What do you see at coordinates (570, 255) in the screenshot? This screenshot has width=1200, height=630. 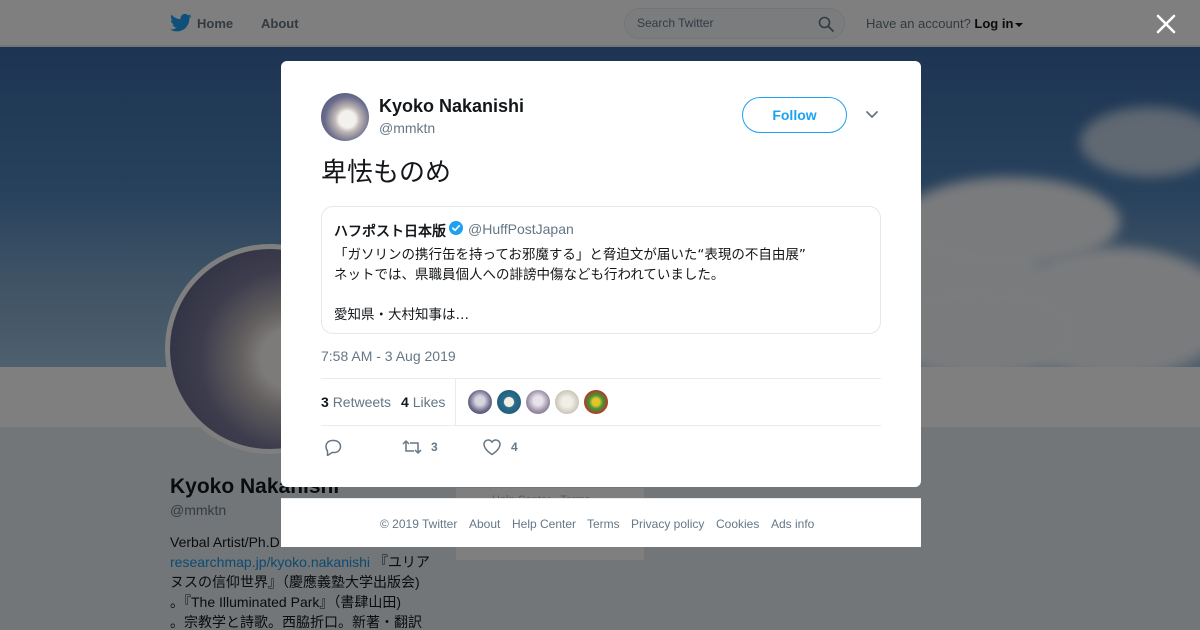 I see `quoted-text-line: 「ガソリンの携行缶を持ってお邪魔する」と脅迫文が届いた“表現の不自由展”` at bounding box center [570, 255].